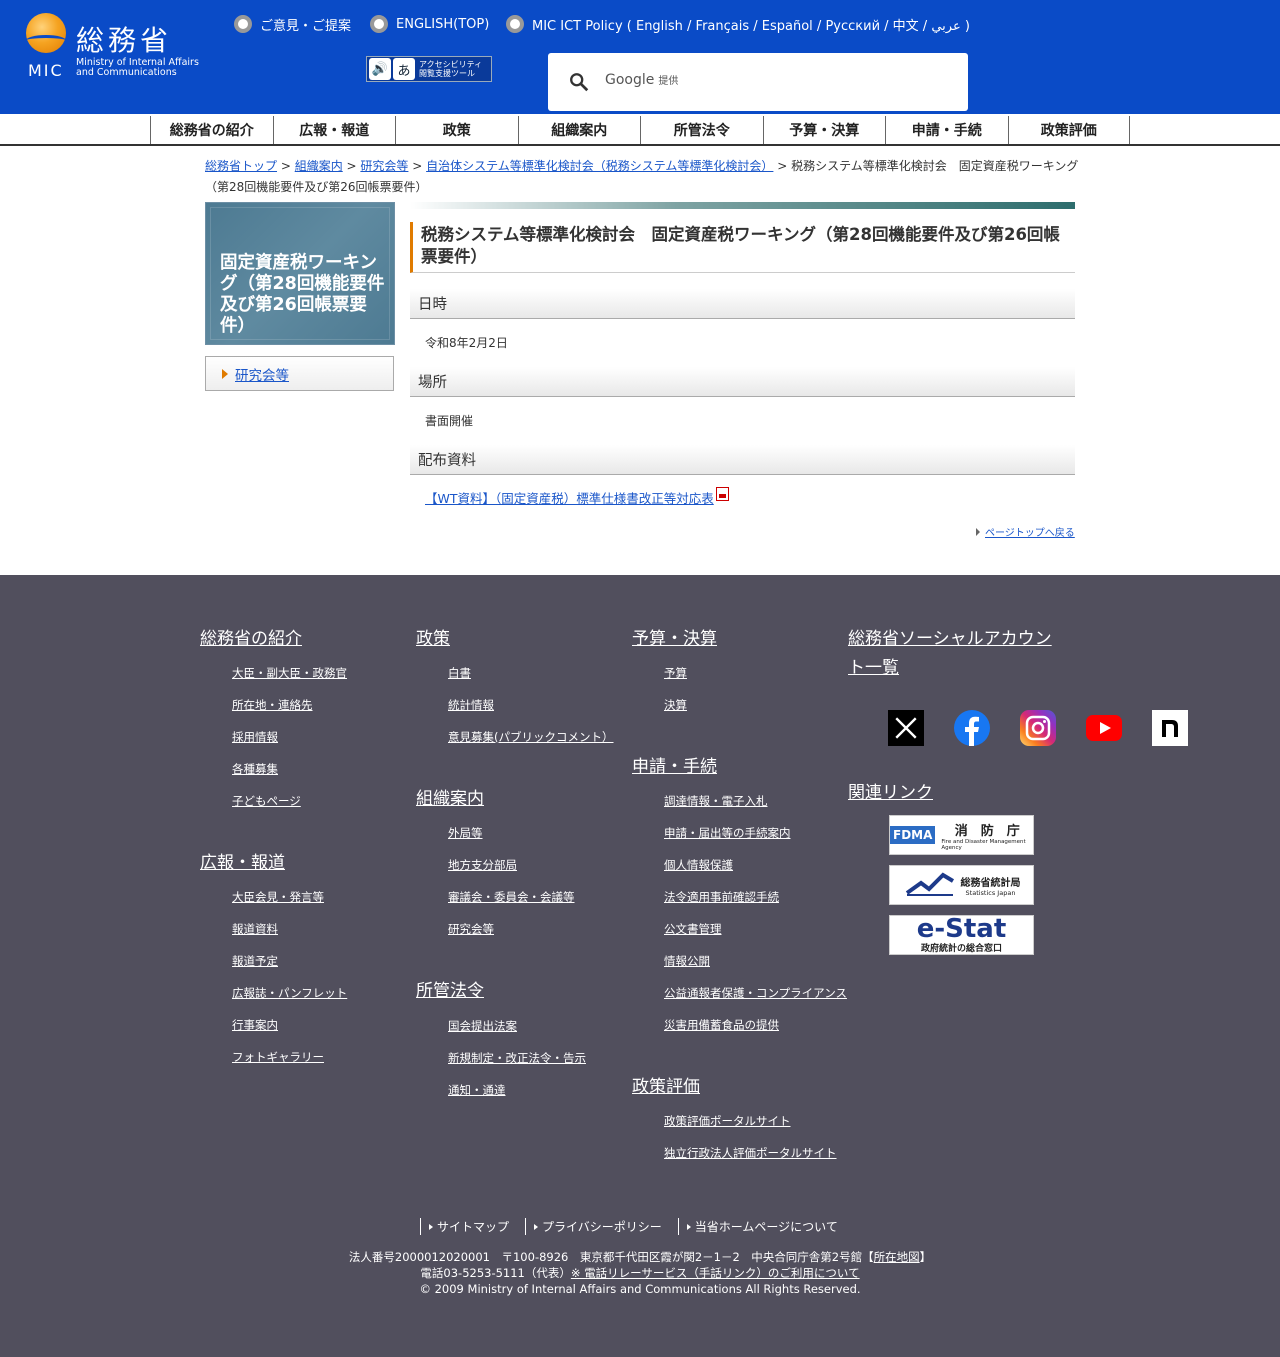 The width and height of the screenshot is (1280, 1357). I want to click on material-pdf-item: 【WT資料】（固定資産税）標準仕様書改正等対応表, so click(577, 496).